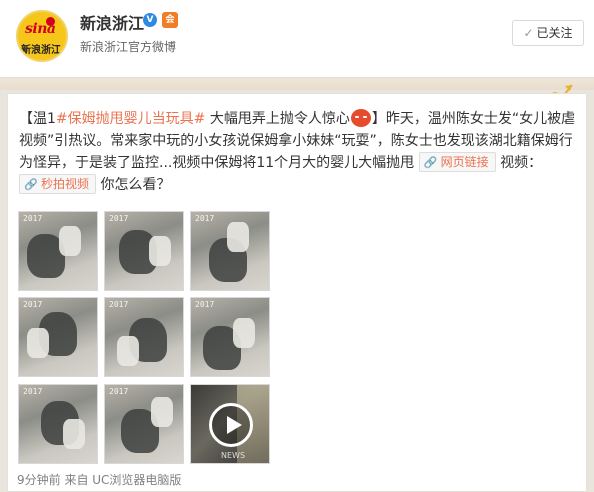  I want to click on web-link-chip: 🔗 网页链接, so click(457, 162).